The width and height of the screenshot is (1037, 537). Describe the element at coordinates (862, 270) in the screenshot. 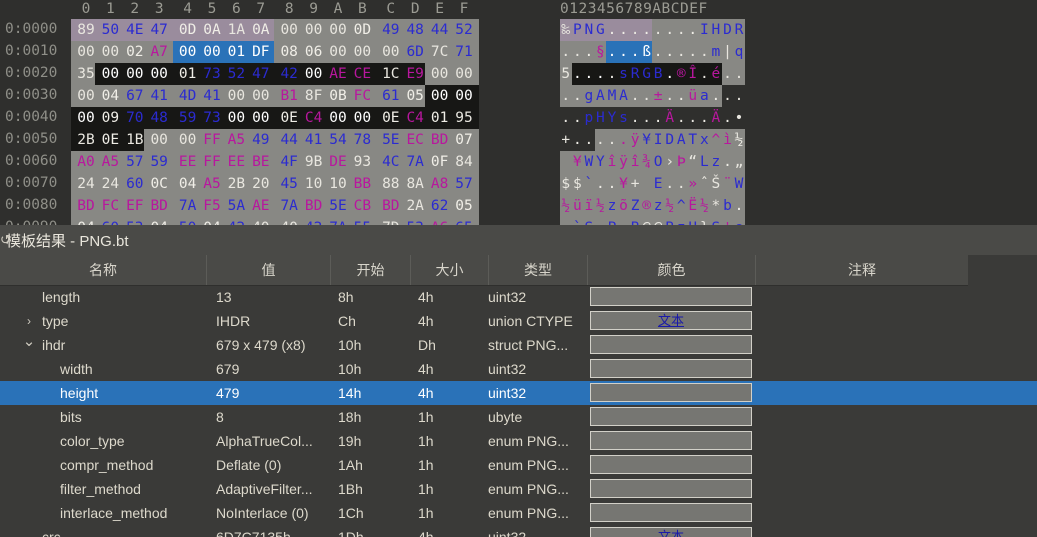

I see `table-col-header-6: 注释` at that location.